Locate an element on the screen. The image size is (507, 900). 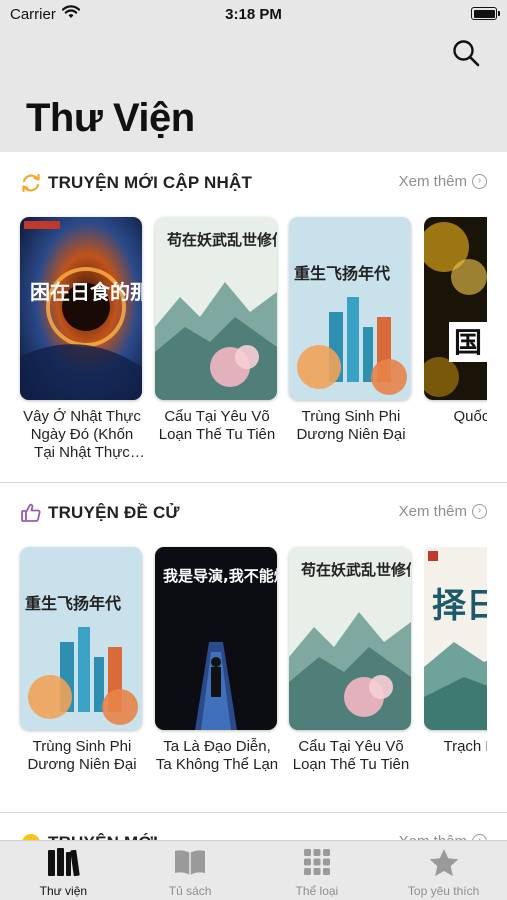
svg-text: 我是导演,我不能烂 is located at coordinates (220, 576).